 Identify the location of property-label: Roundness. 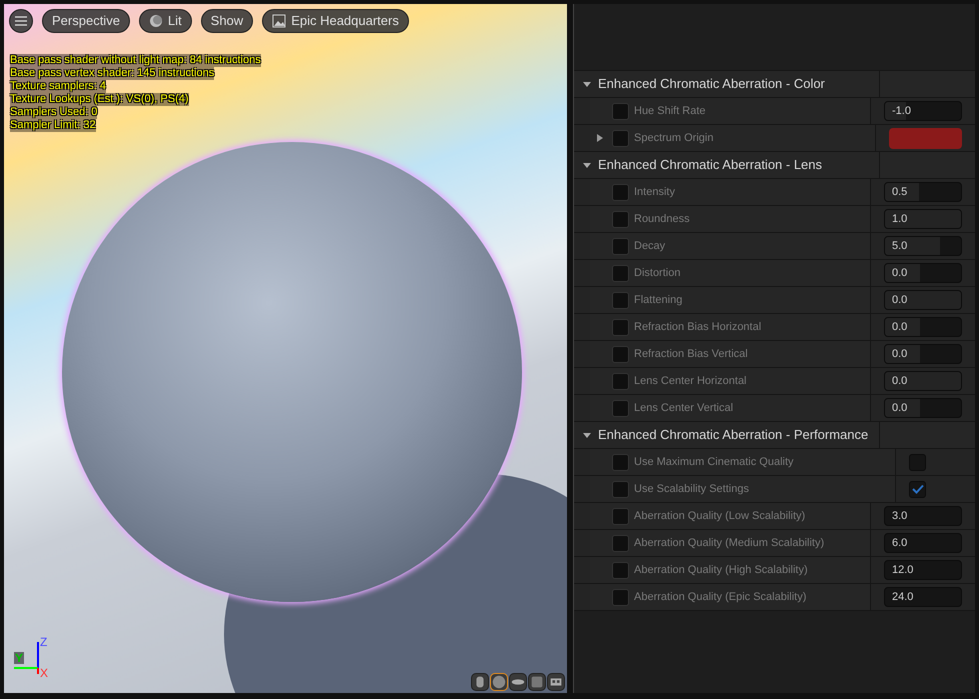
(662, 219).